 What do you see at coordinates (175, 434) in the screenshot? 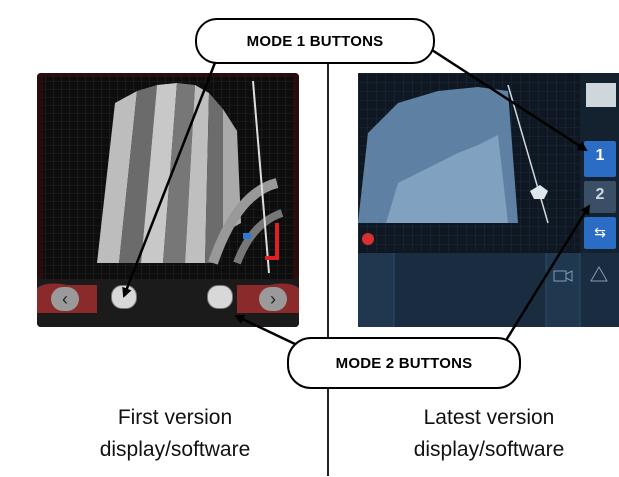
I see `left-caption: First version display/software` at bounding box center [175, 434].